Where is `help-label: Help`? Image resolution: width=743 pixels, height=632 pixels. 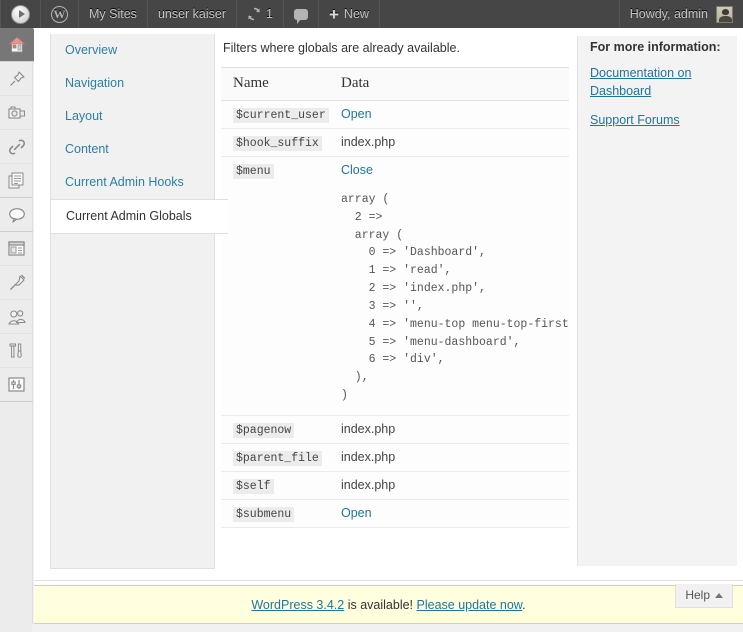
help-label: Help is located at coordinates (697, 595).